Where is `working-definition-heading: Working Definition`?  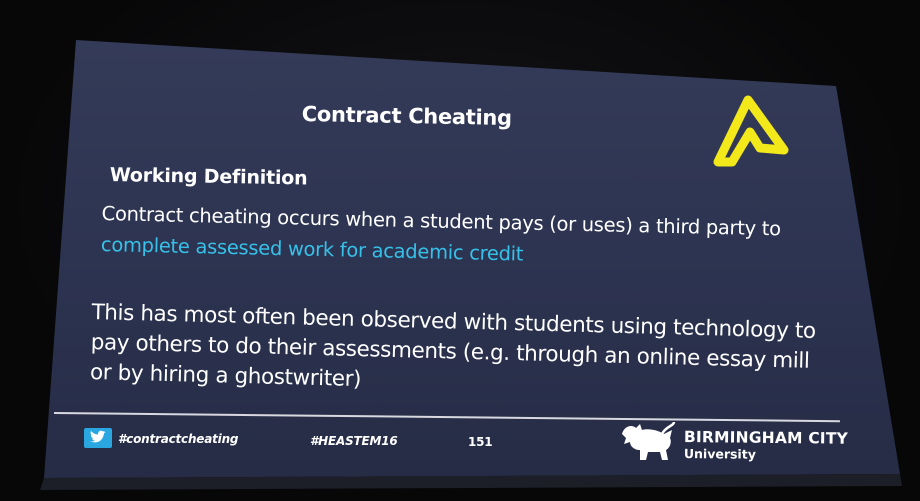 working-definition-heading: Working Definition is located at coordinates (208, 177).